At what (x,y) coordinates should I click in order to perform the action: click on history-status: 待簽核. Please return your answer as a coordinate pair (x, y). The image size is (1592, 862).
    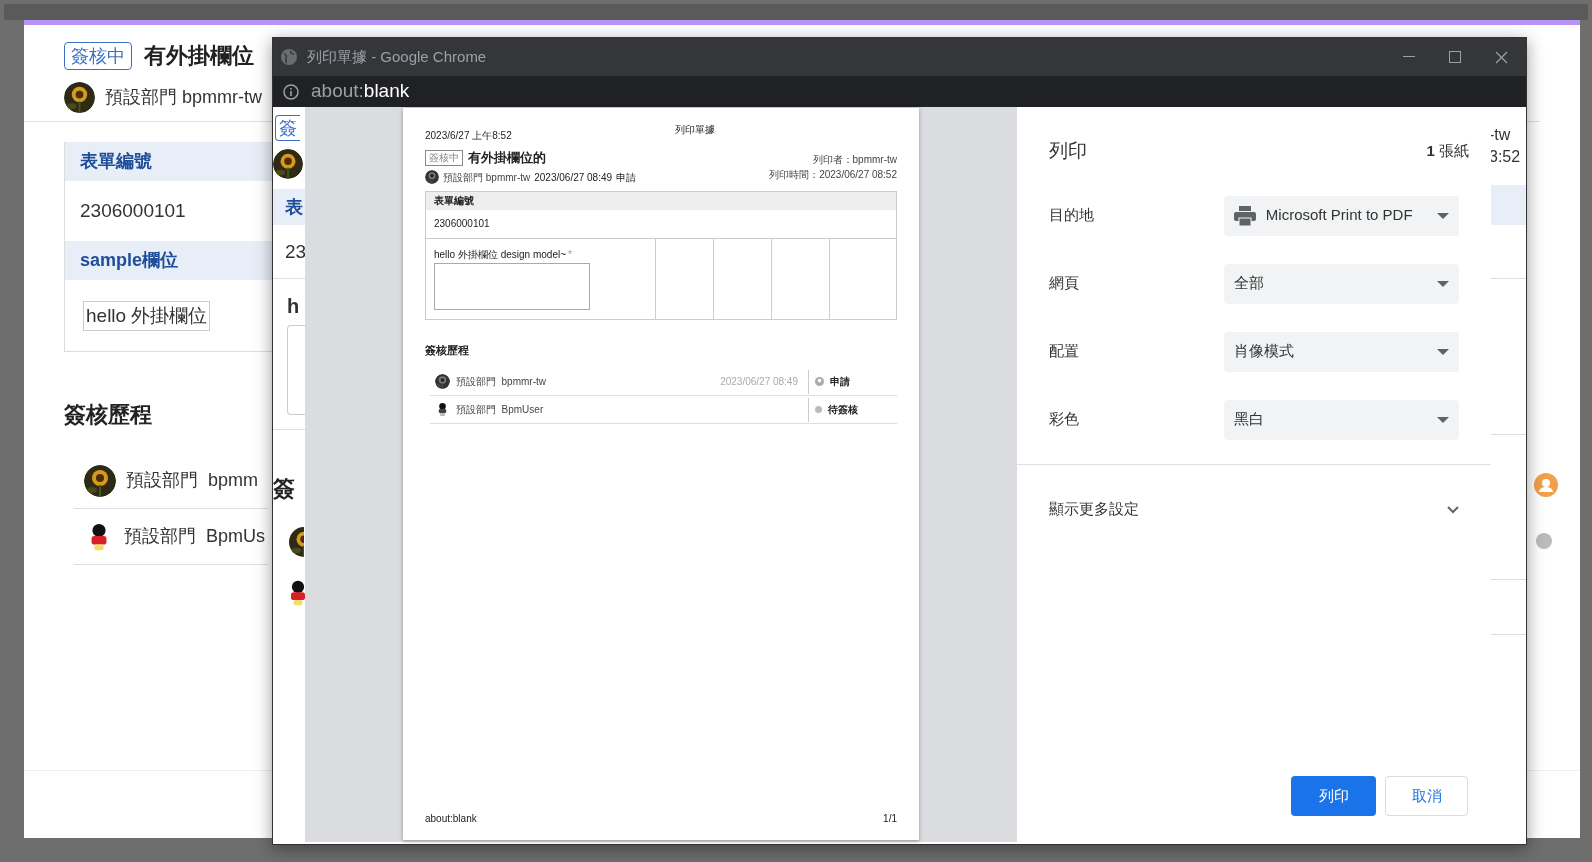
    Looking at the image, I should click on (843, 410).